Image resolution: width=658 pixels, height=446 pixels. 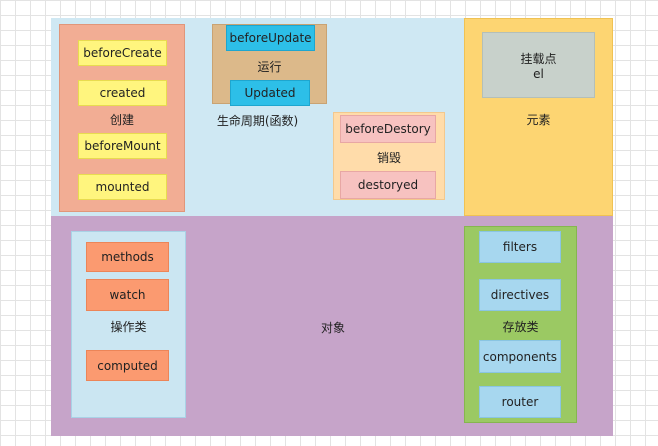 I want to click on op-methods: methods, so click(x=127, y=257).